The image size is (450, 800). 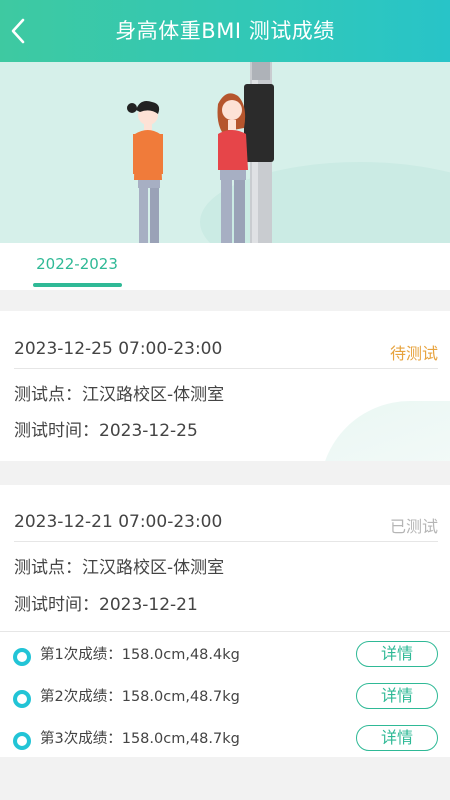 I want to click on record-date: 2023-12-21 07:00-23:00, so click(x=118, y=522).